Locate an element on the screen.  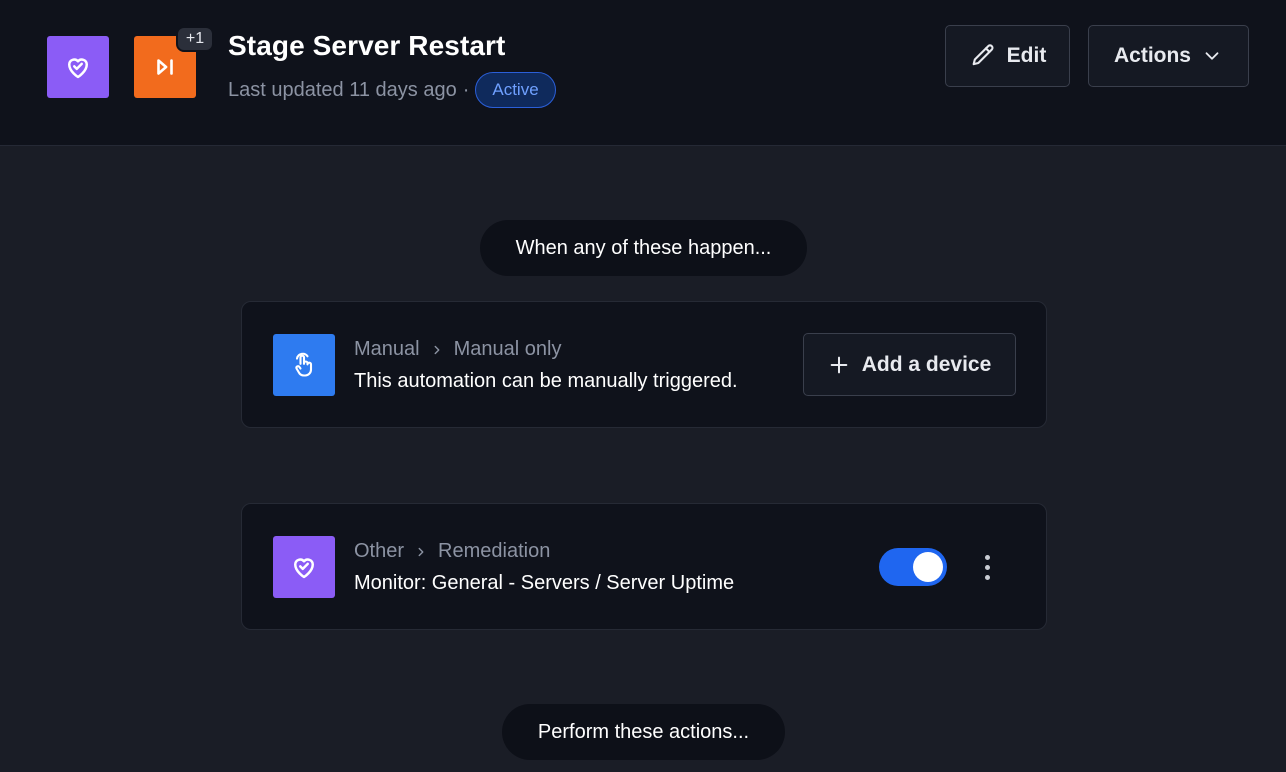
edit-button: Edit is located at coordinates (1007, 56).